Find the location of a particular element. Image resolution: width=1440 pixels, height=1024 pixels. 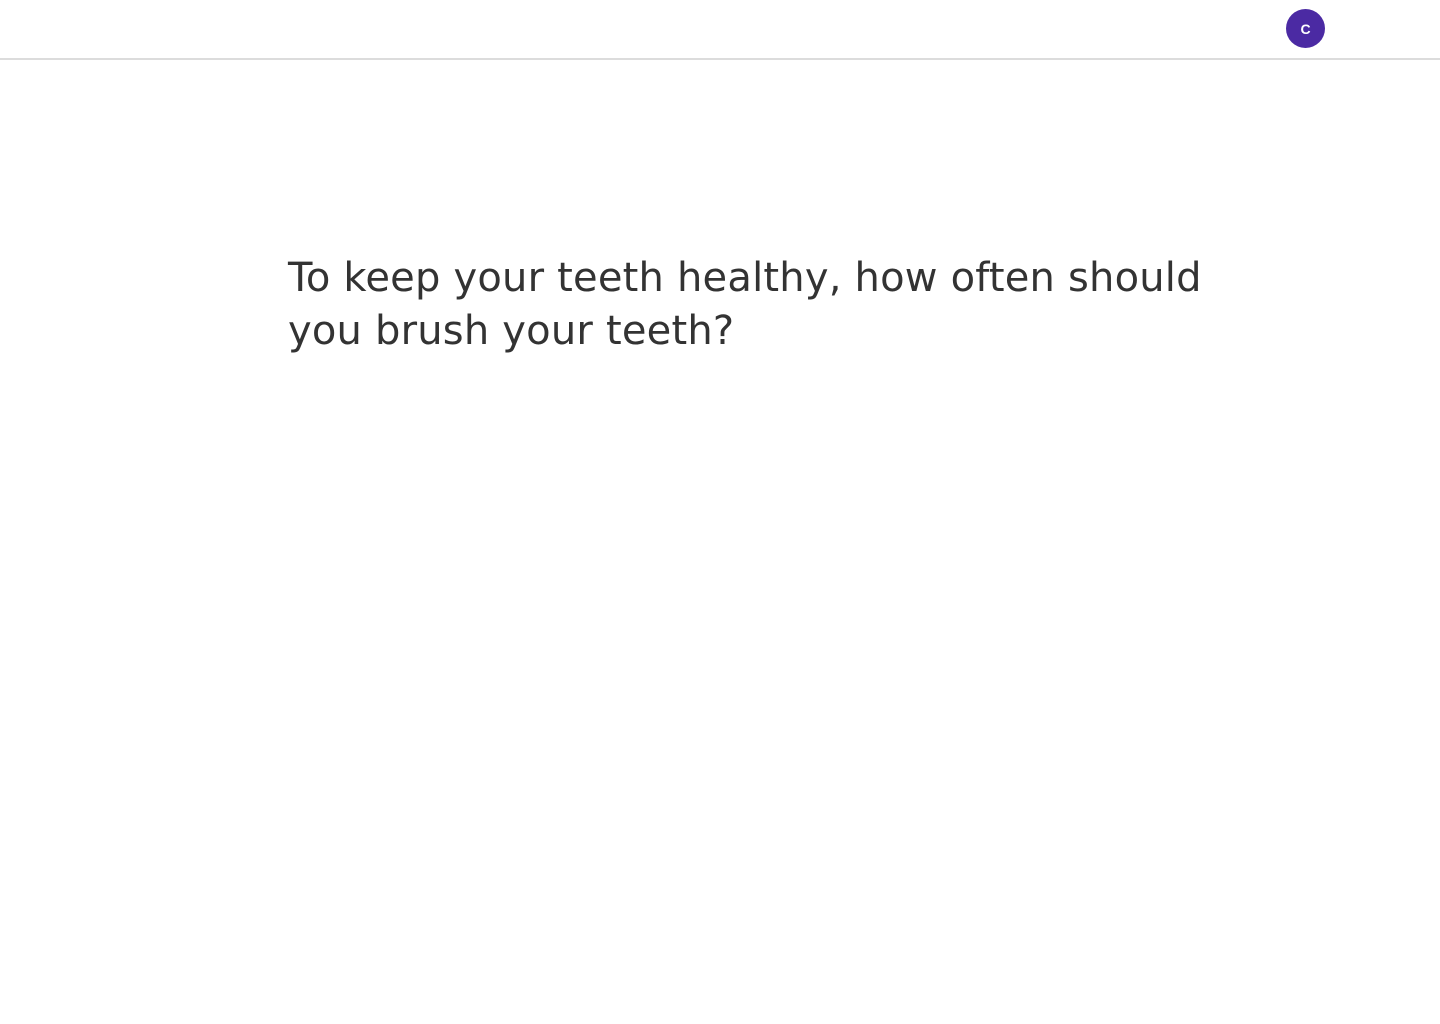

avatar-initial: C is located at coordinates (1305, 28).